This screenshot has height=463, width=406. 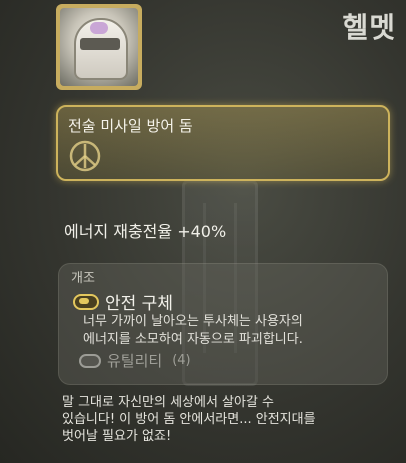 What do you see at coordinates (83, 278) in the screenshot?
I see `mod-header: 개조` at bounding box center [83, 278].